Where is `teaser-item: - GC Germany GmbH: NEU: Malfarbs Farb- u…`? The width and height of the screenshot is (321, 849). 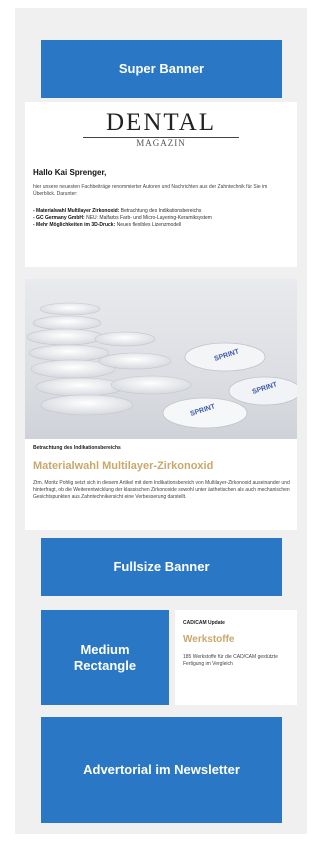
teaser-item: - GC Germany GmbH: NEU: Malfarbs Farb- u… is located at coordinates (163, 218).